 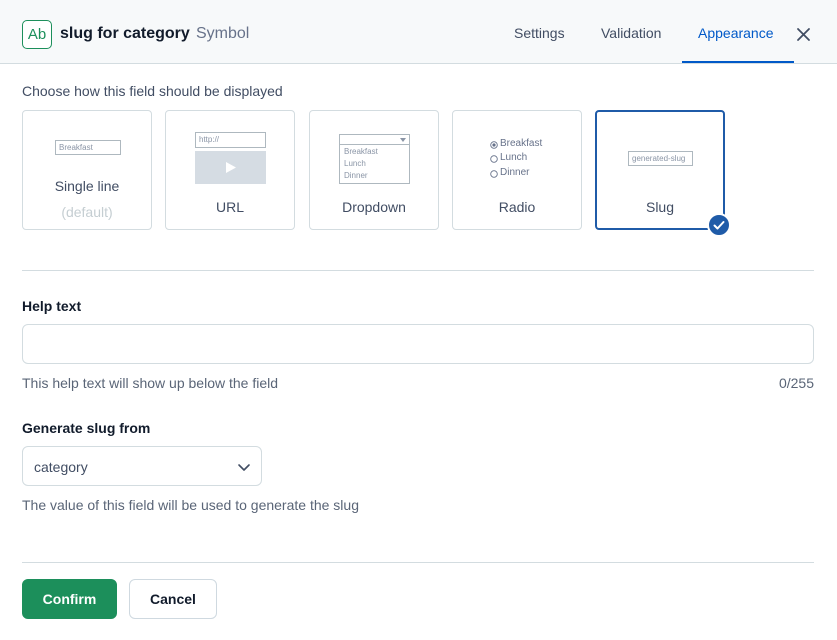 I want to click on appearance-option-url: http:// URL, so click(x=230, y=170).